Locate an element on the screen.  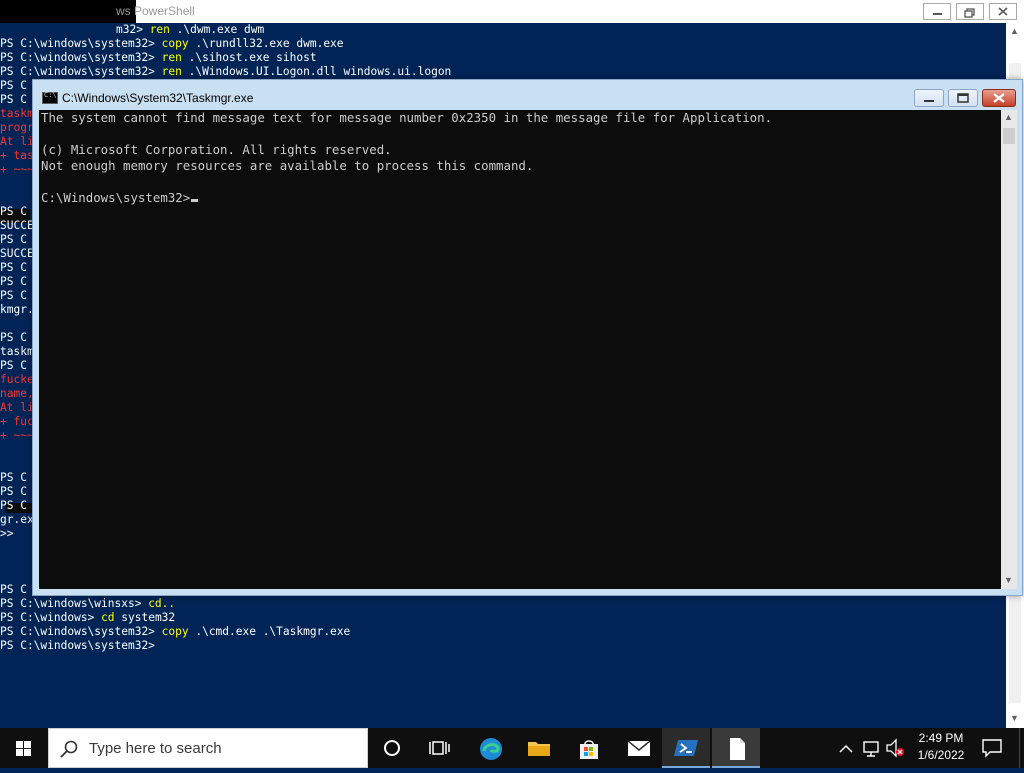
ps-args: .\cmd.exe .\Taskmgr.exe is located at coordinates (269, 631).